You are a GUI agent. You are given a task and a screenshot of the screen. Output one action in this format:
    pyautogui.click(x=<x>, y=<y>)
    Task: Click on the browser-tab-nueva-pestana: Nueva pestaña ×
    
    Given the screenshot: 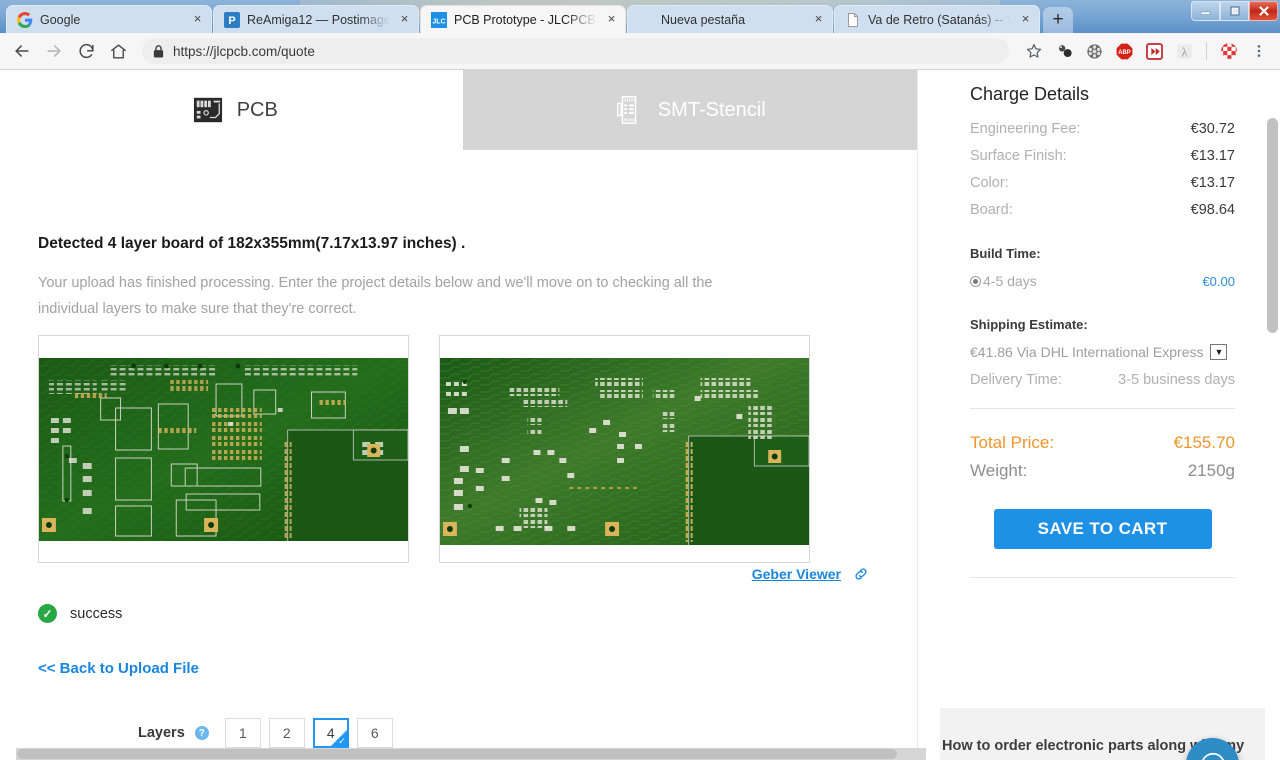 What is the action you would take?
    pyautogui.click(x=730, y=19)
    